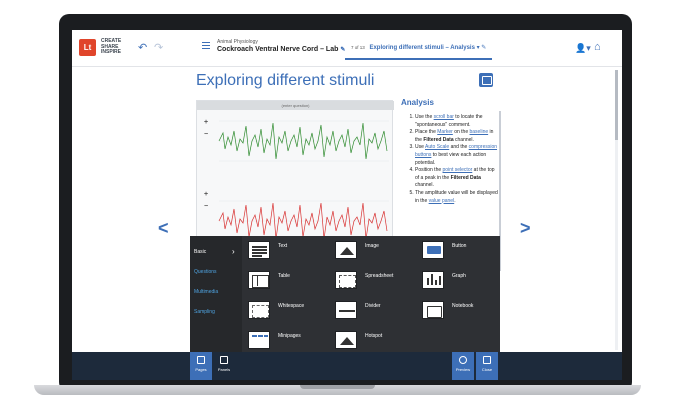  Describe the element at coordinates (444, 117) in the screenshot. I see `scroll-bar-link: scroll bar` at that location.